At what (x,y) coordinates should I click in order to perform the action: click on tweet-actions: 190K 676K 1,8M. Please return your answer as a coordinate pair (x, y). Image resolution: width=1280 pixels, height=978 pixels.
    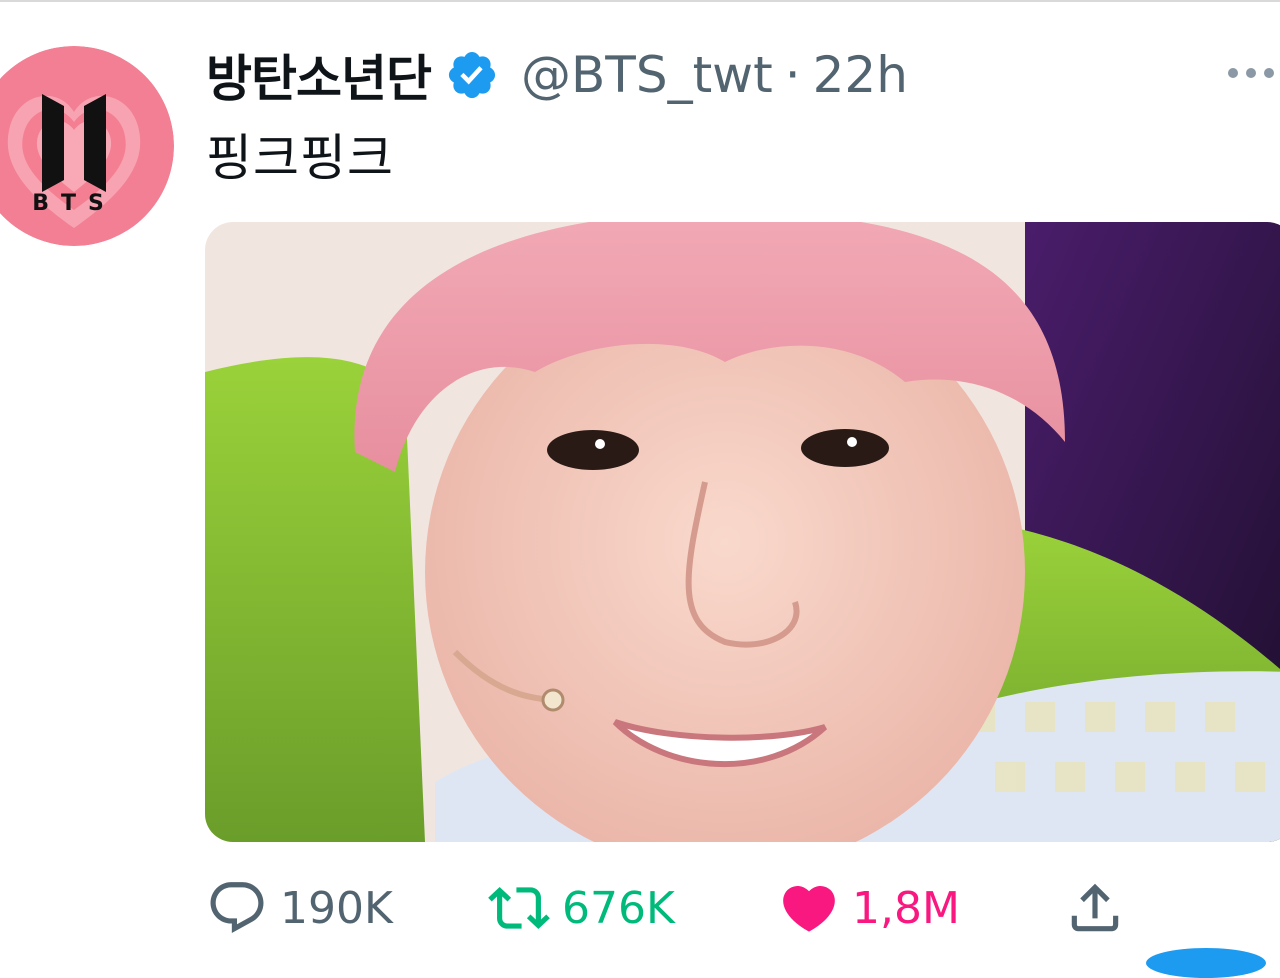
    Looking at the image, I should click on (640, 908).